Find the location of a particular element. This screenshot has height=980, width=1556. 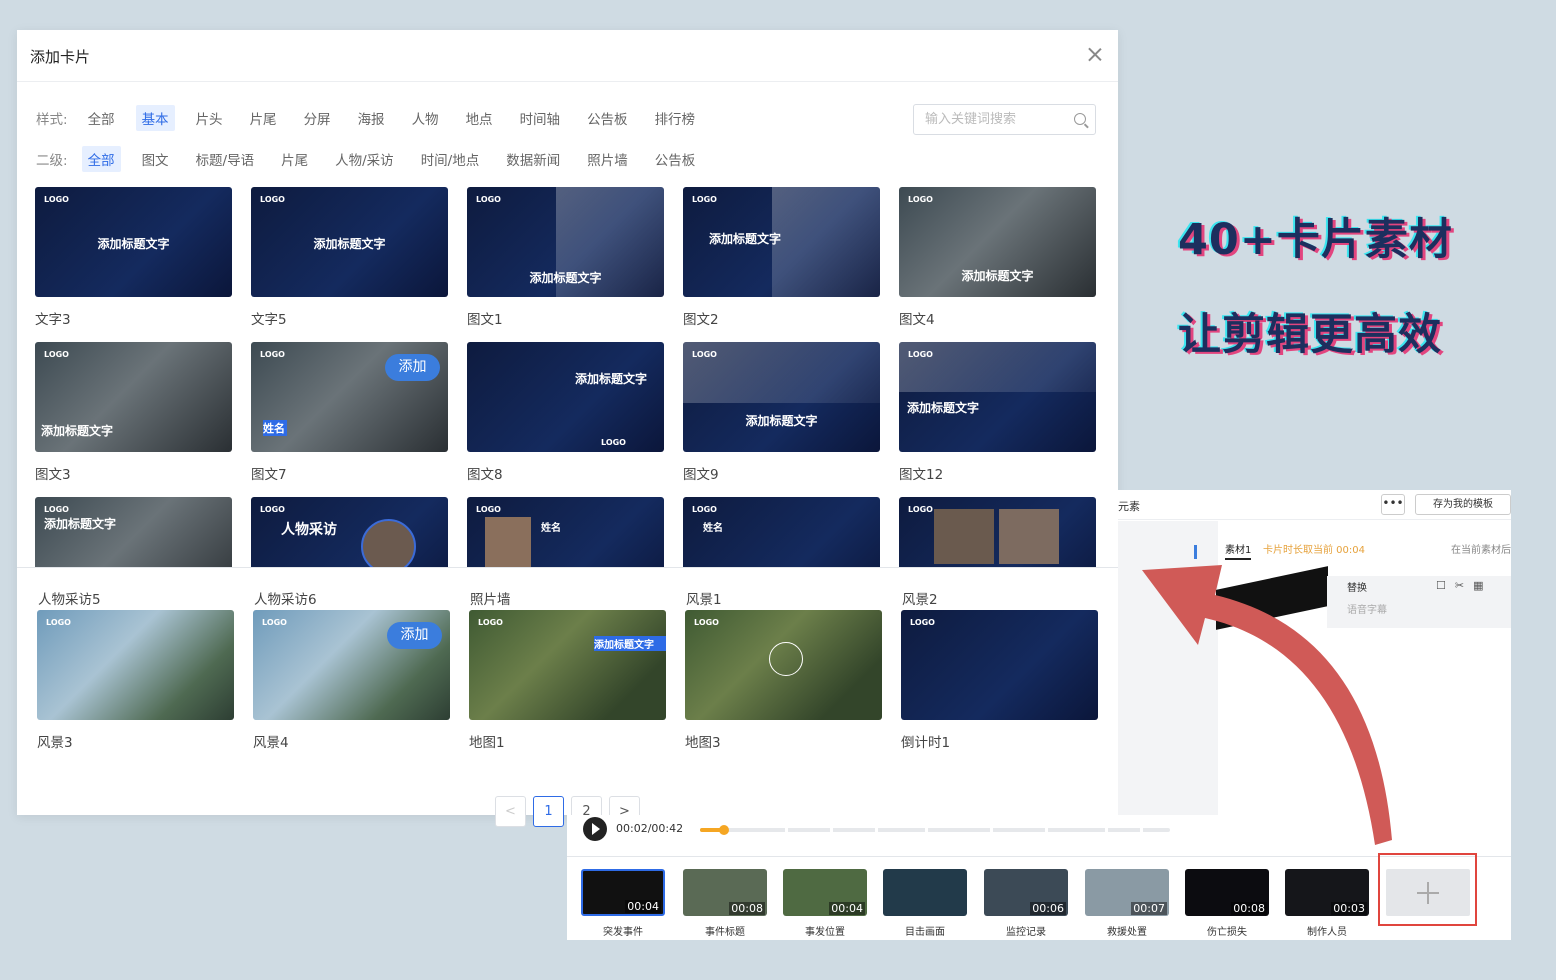

sub-chip-photo-wall: 照片墙 is located at coordinates (607, 159).